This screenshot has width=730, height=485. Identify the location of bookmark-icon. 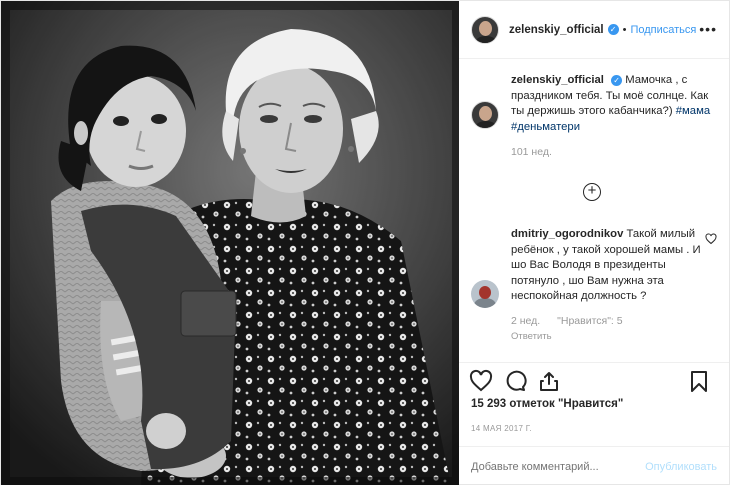
(699, 381).